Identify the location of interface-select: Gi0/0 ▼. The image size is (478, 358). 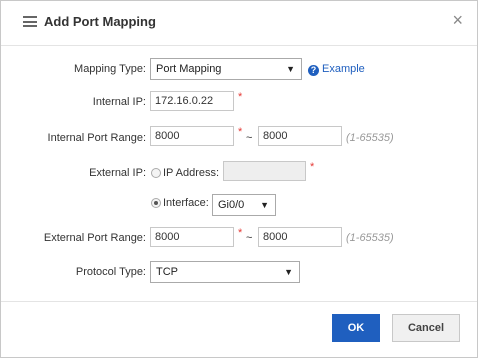
(244, 205).